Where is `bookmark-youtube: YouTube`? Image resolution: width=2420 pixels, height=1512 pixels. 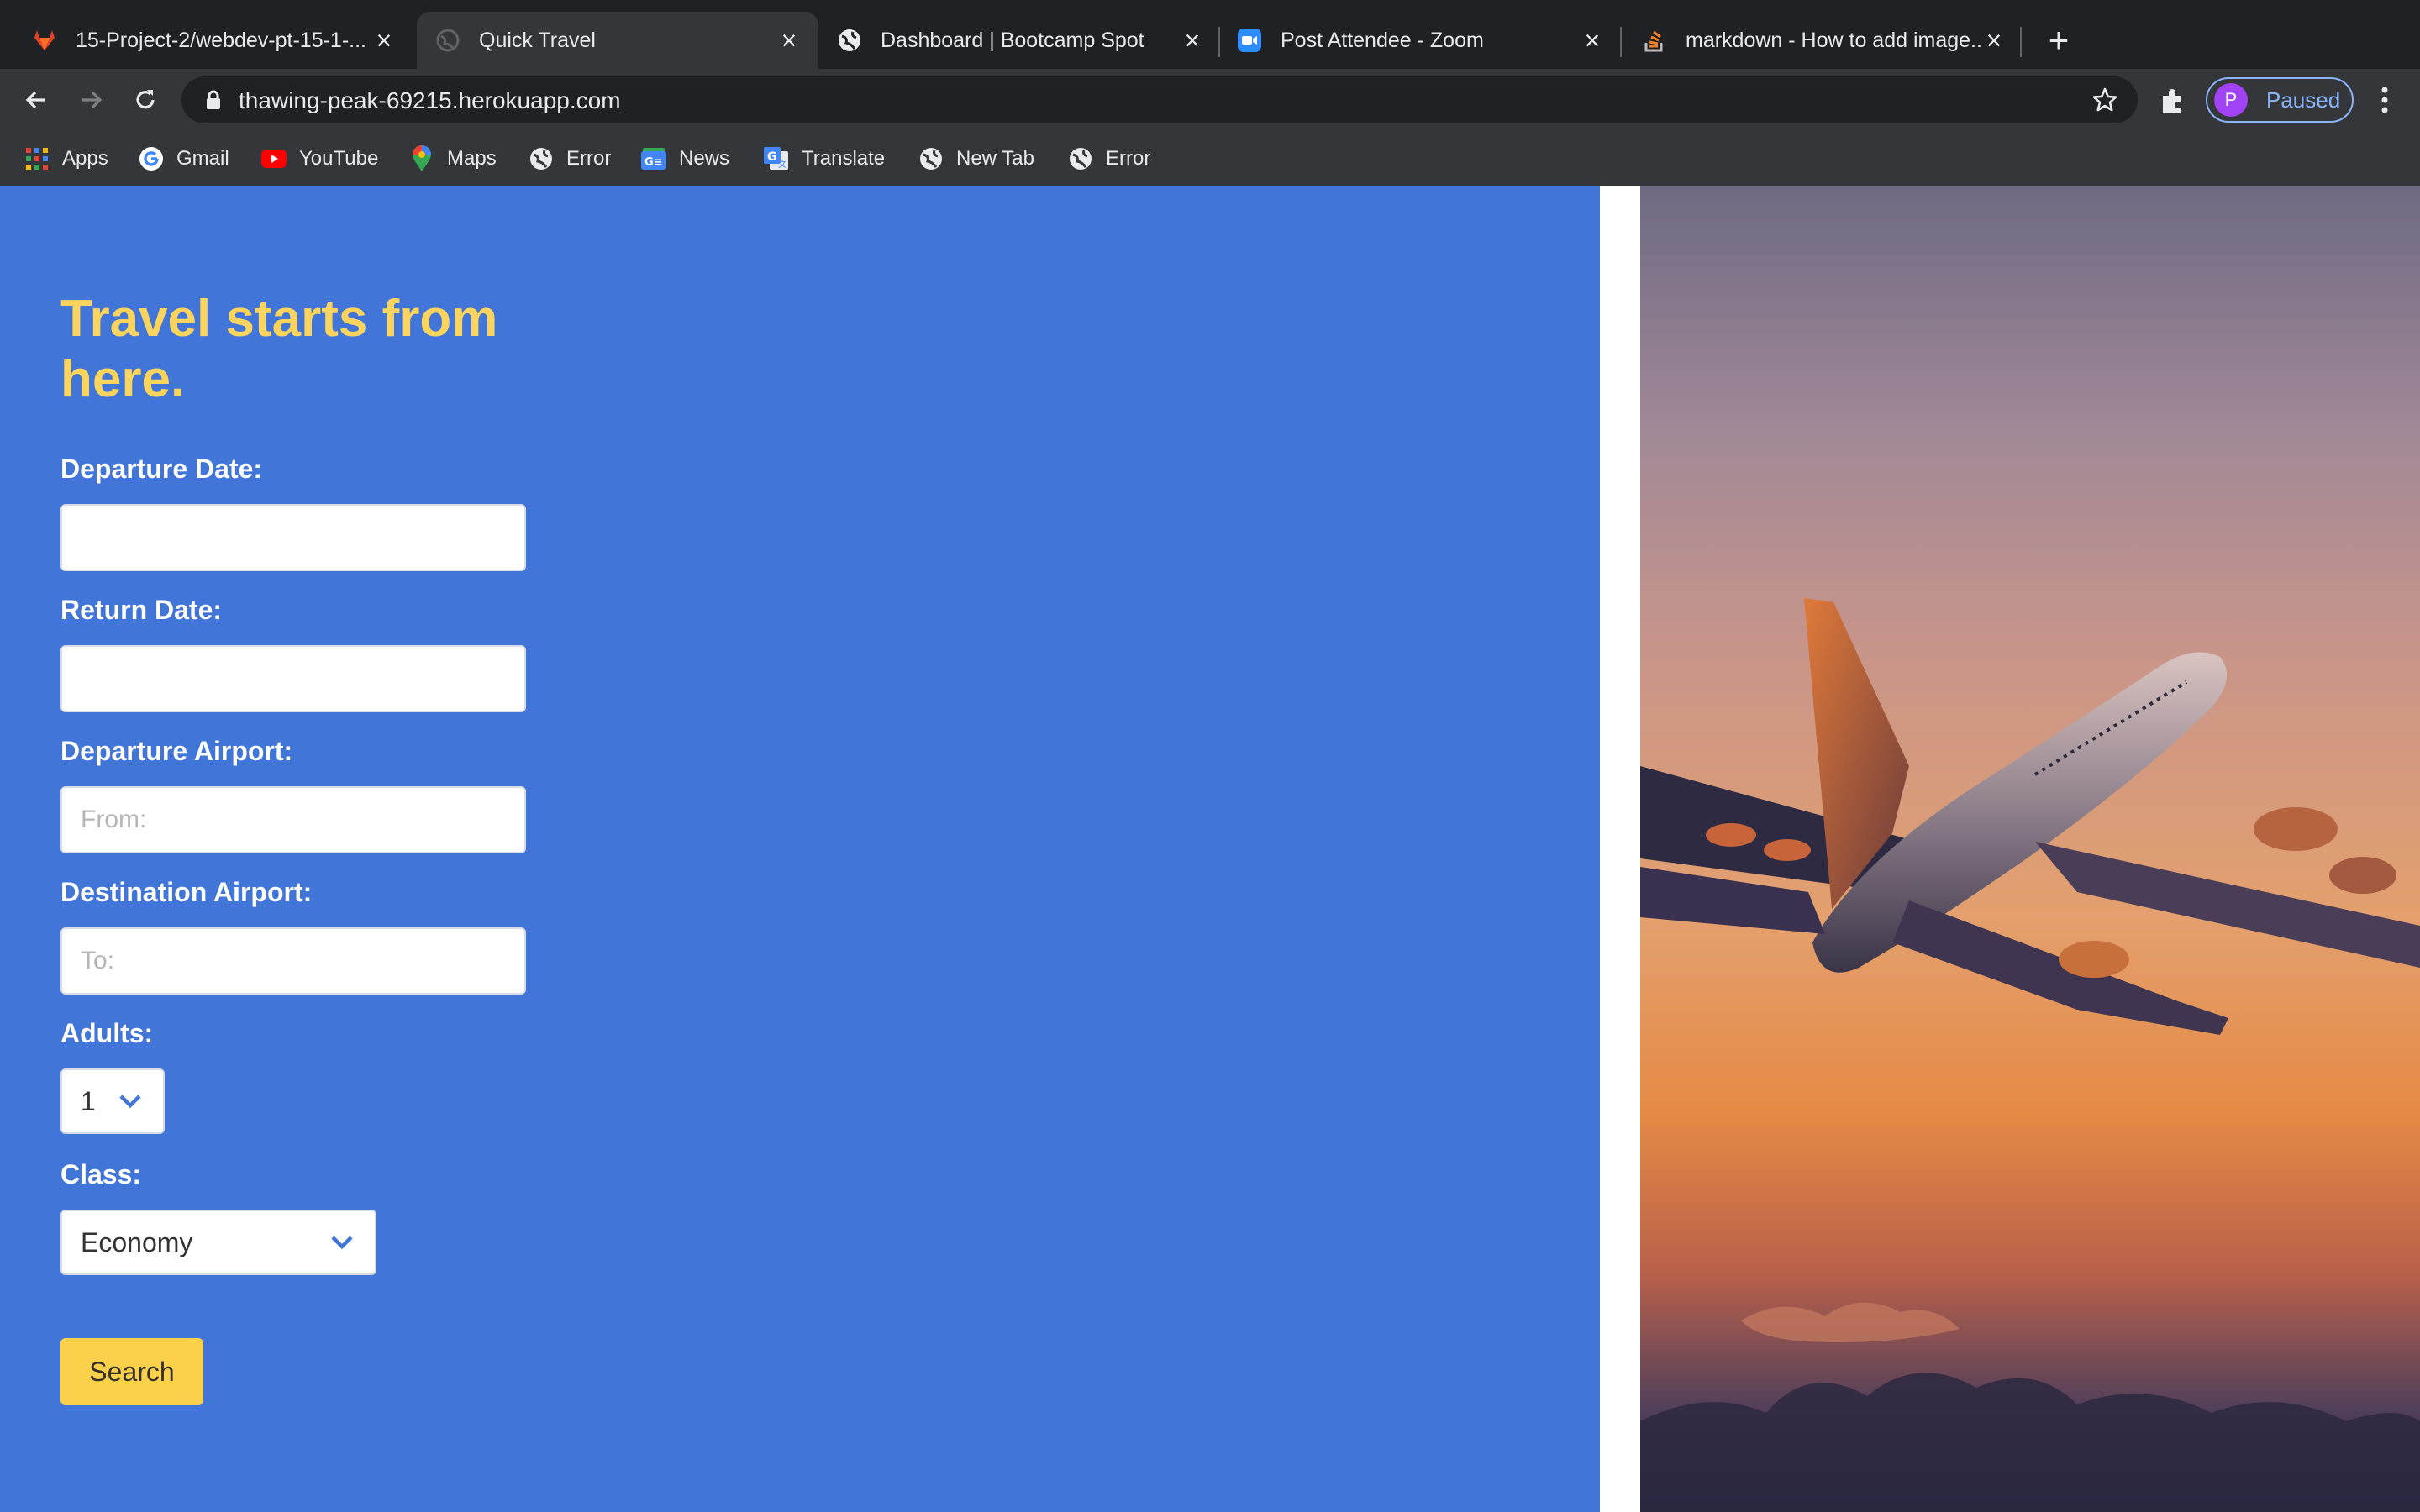
bookmark-youtube: YouTube is located at coordinates (319, 158).